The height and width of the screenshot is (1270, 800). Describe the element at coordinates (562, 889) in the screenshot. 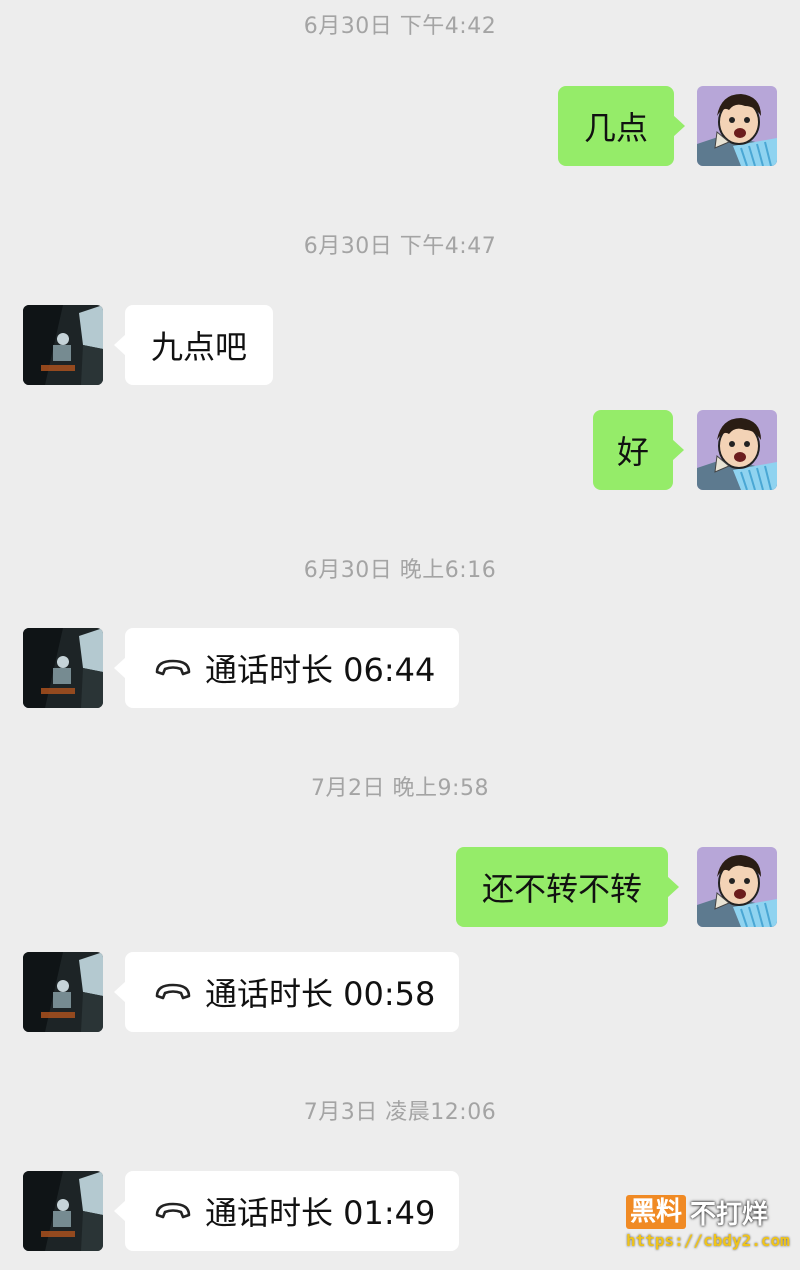

I see `message-text: 还不转不转` at that location.